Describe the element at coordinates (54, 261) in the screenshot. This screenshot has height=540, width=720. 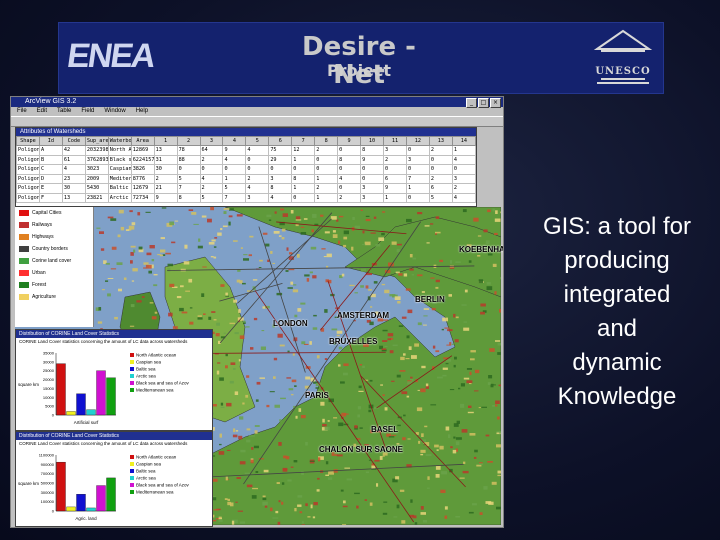
I see `legend-item: Corine land cover` at that location.